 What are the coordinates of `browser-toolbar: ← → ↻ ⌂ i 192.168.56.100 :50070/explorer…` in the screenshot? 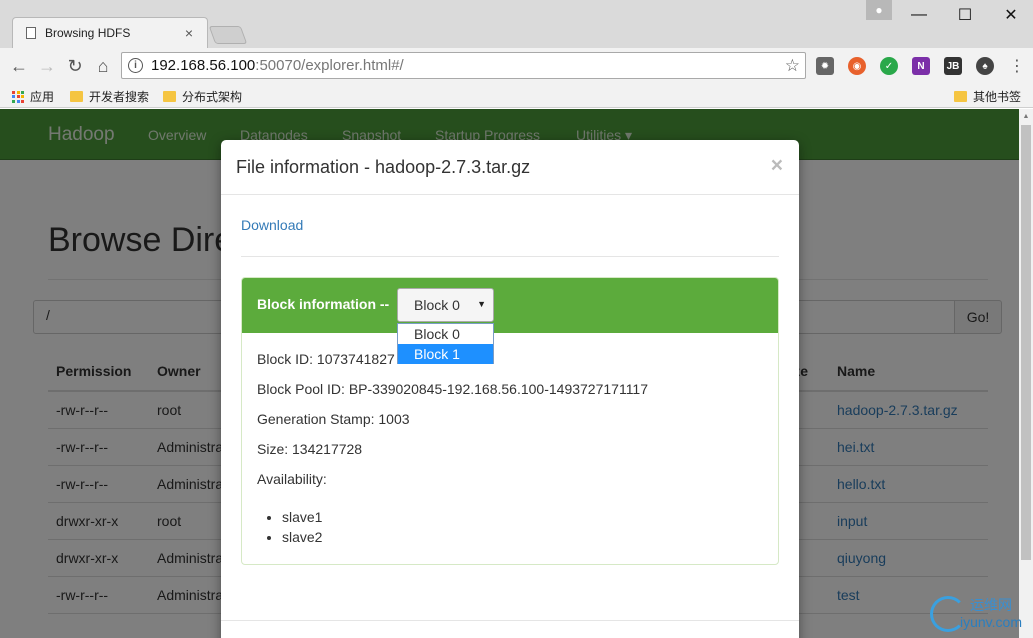 It's located at (516, 66).